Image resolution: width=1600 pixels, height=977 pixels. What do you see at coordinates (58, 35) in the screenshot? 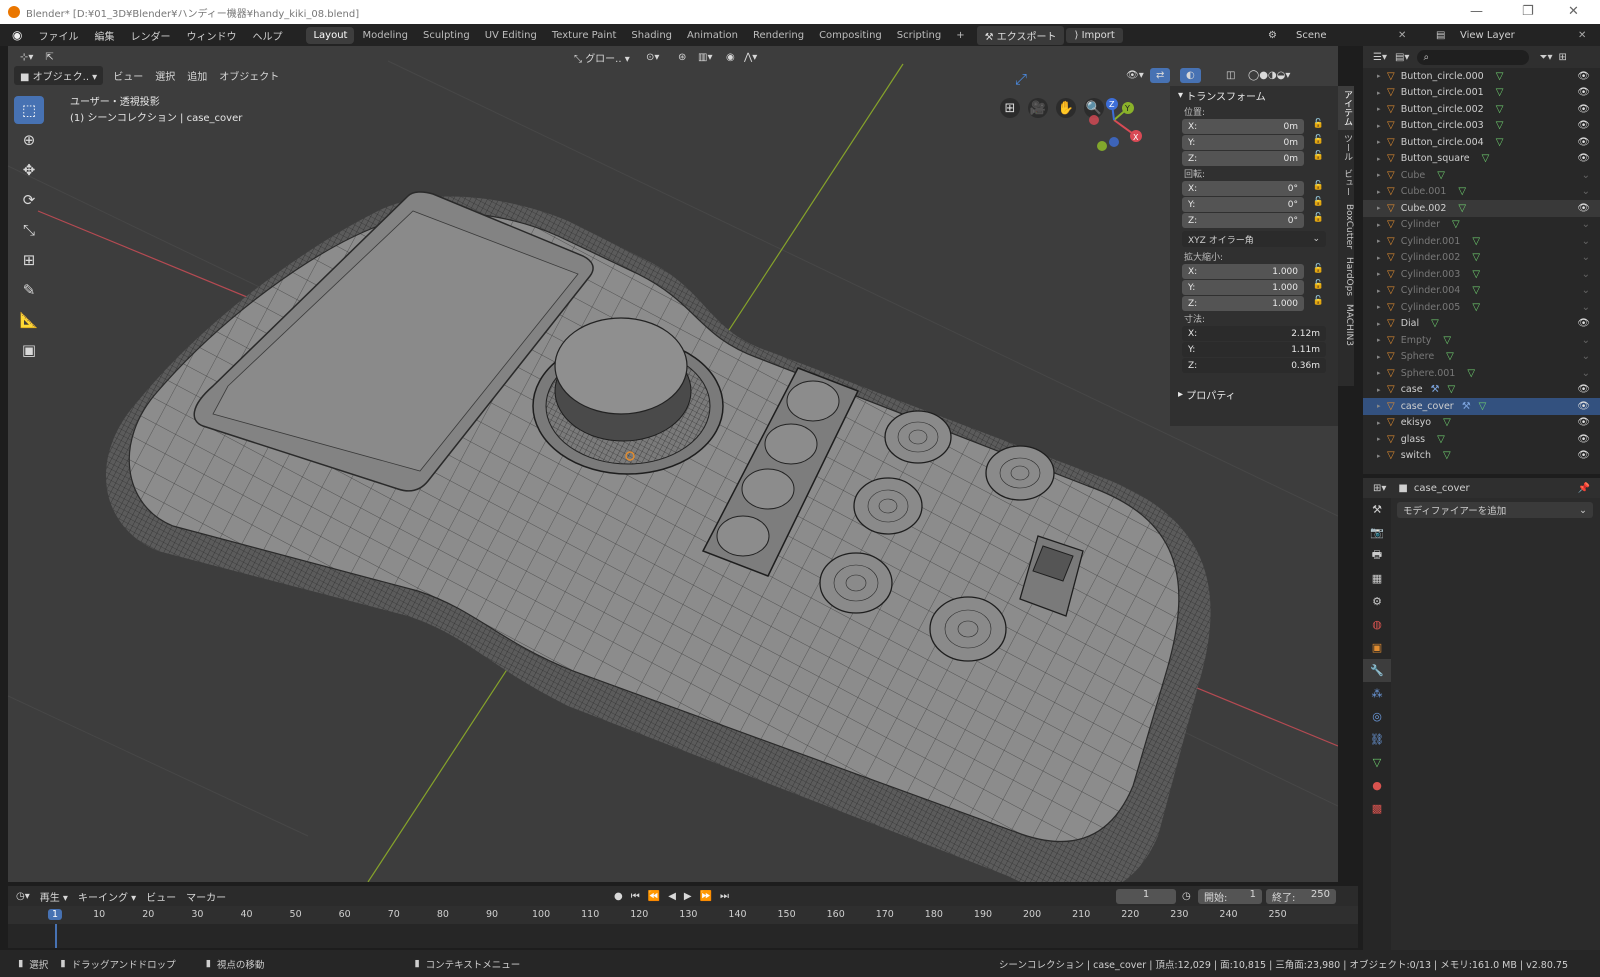
I see `menu-file: ファイル` at bounding box center [58, 35].